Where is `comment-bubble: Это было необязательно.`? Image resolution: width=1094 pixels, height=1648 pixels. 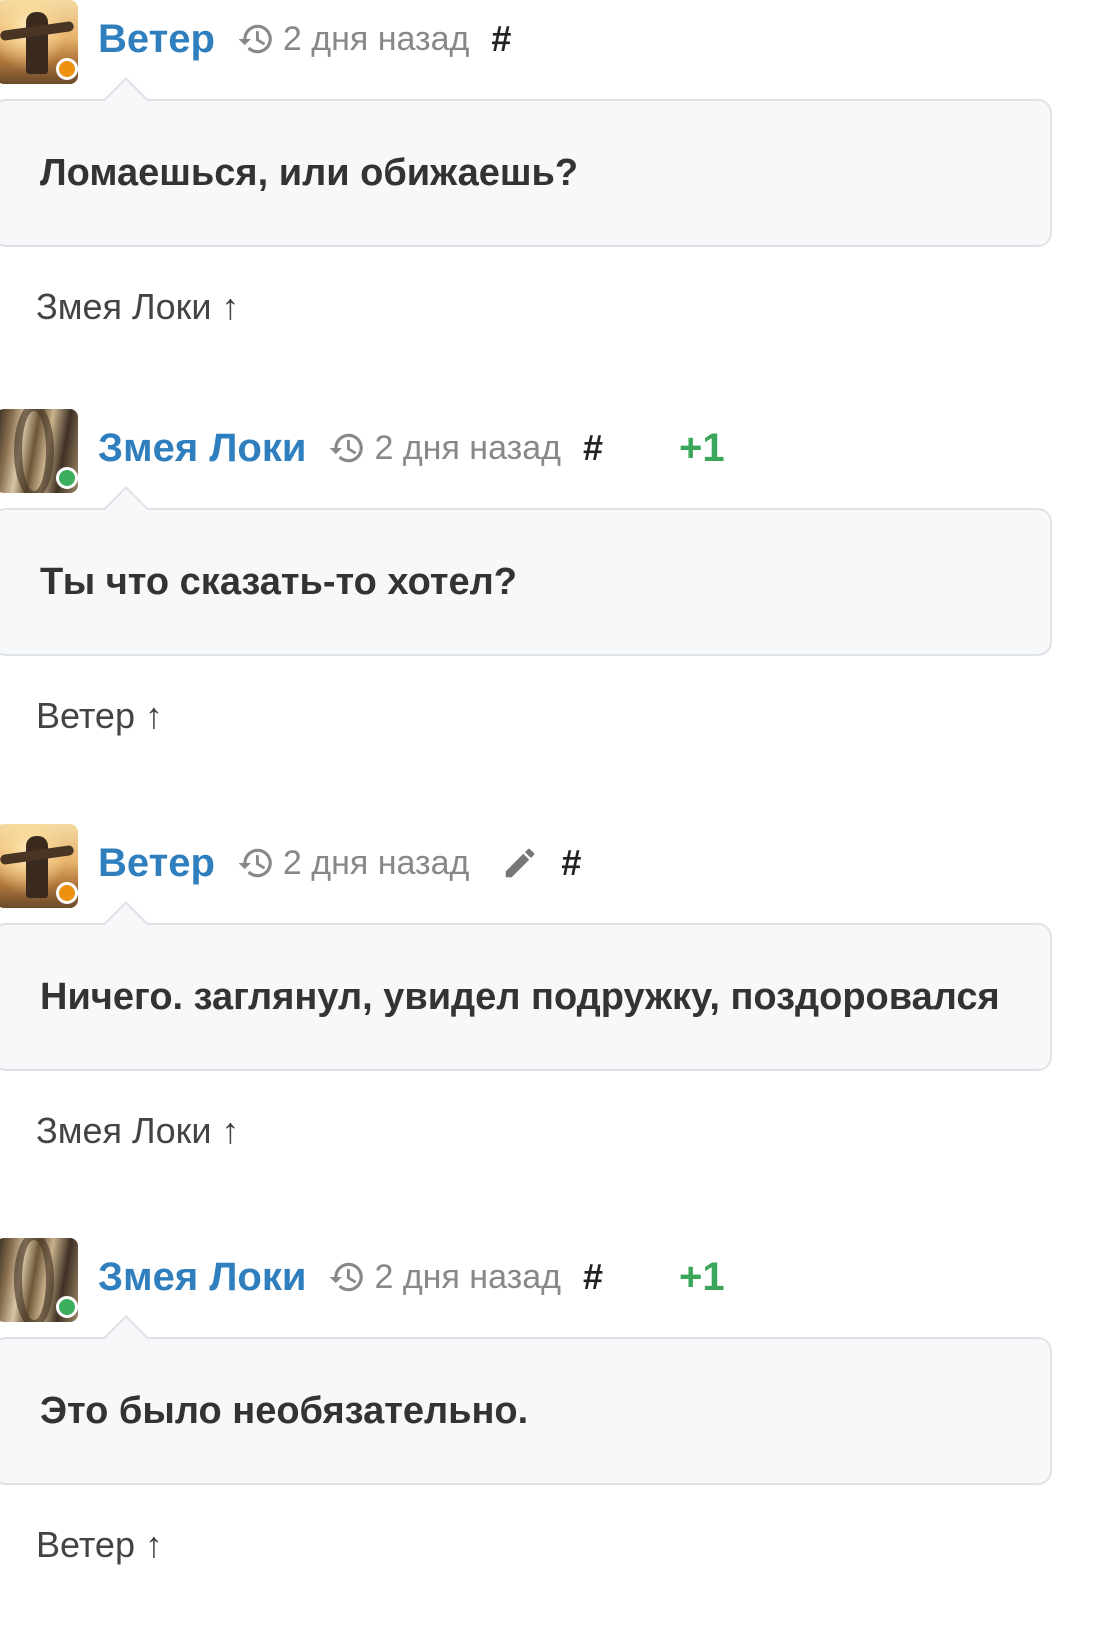 comment-bubble: Это было необязательно. is located at coordinates (526, 1400).